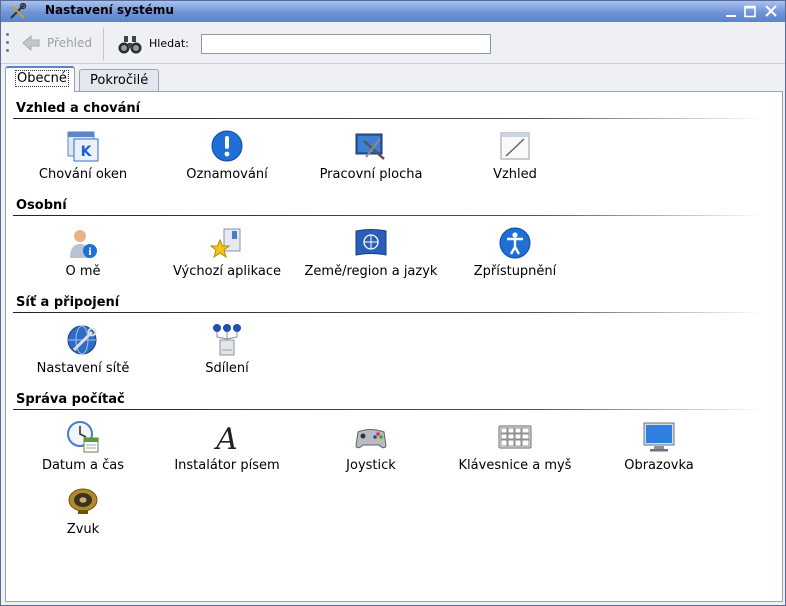 This screenshot has height=606, width=786. What do you see at coordinates (346, 44) in the screenshot?
I see `search-input` at bounding box center [346, 44].